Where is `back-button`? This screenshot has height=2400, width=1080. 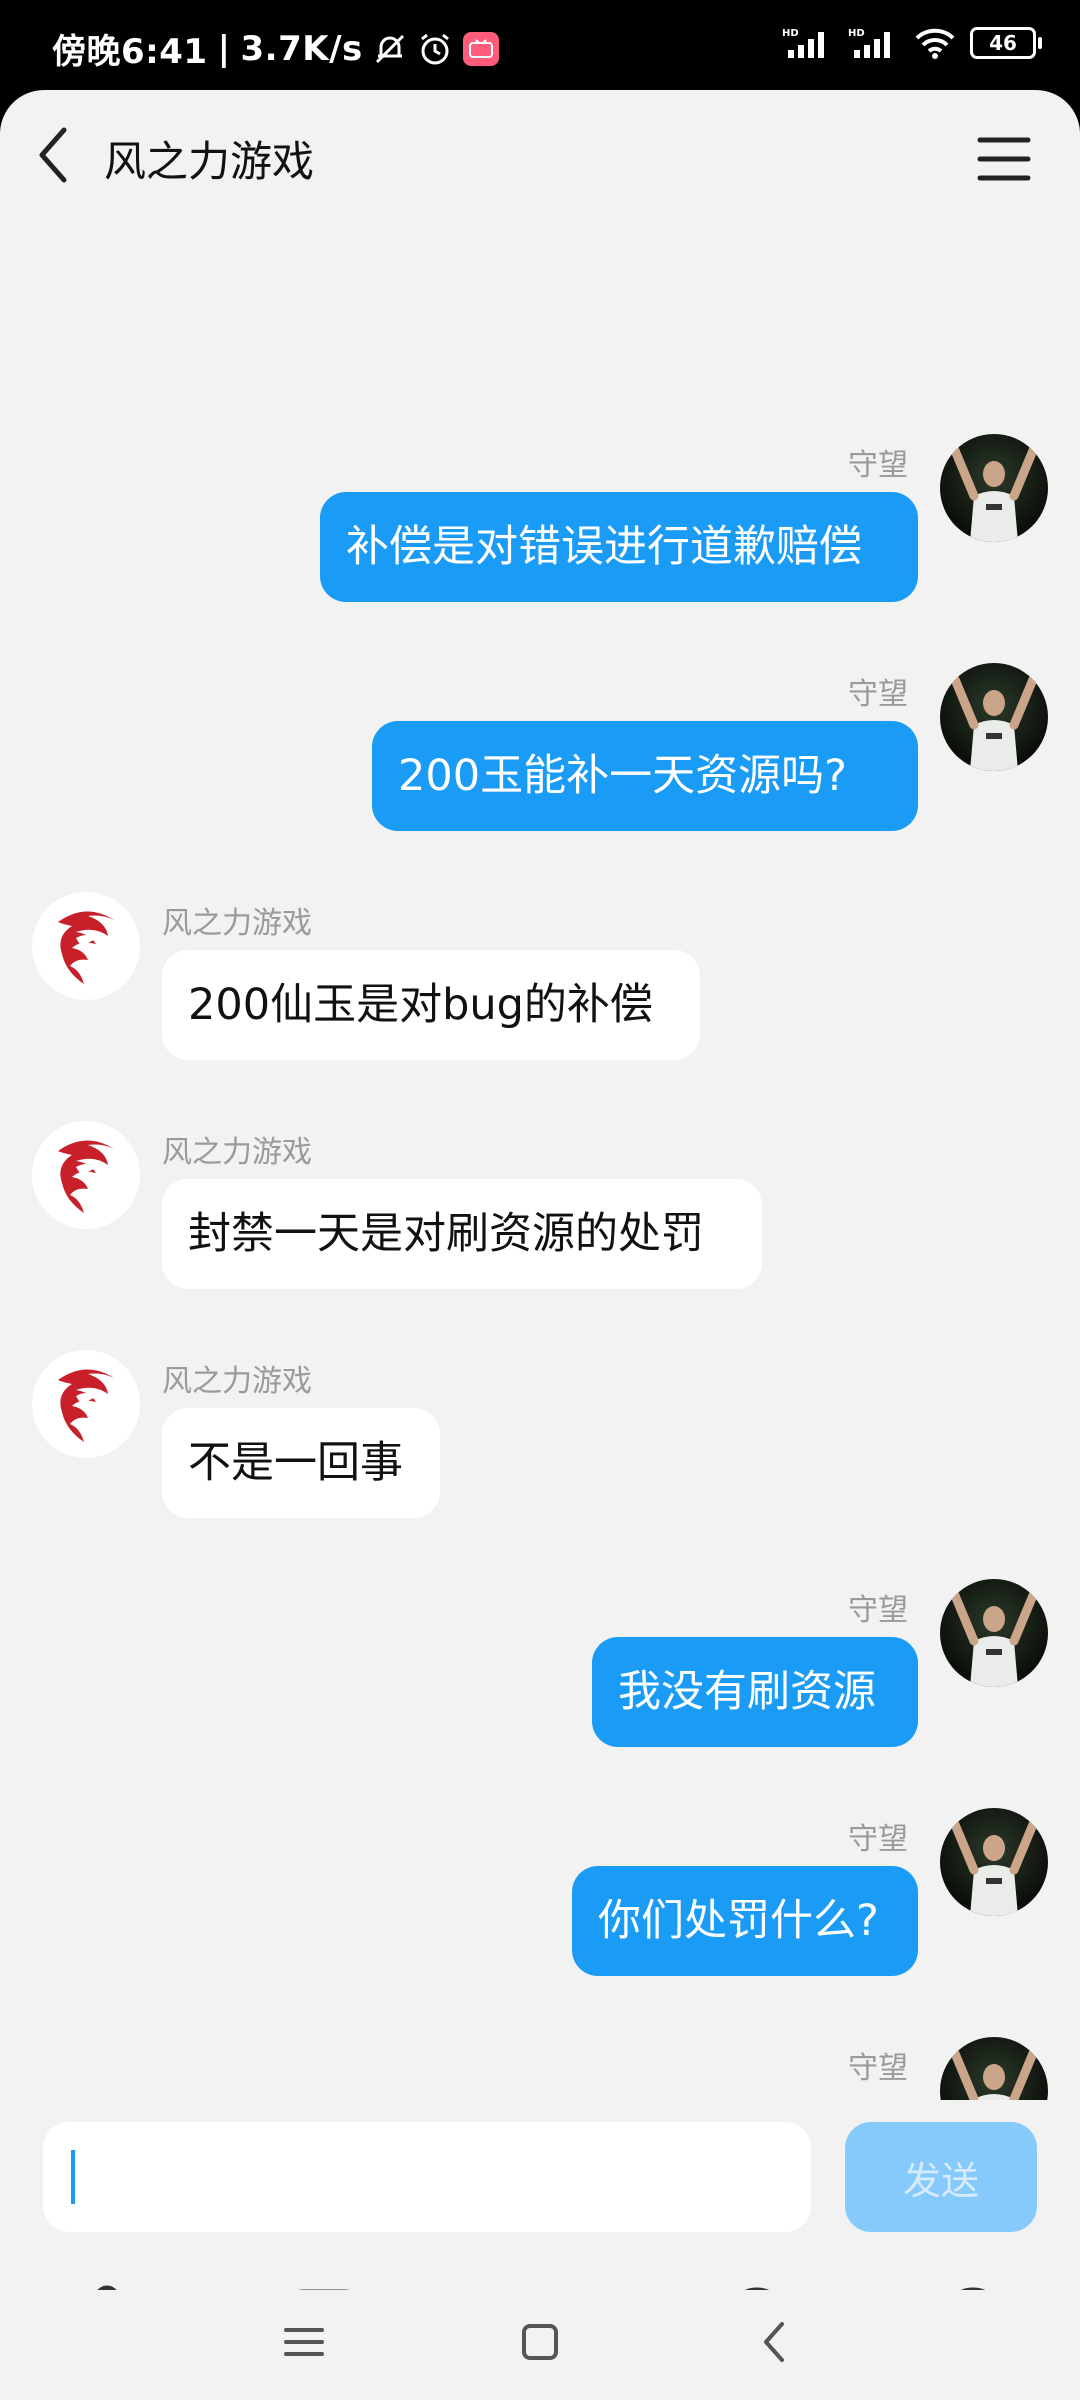
back-button is located at coordinates (58, 155).